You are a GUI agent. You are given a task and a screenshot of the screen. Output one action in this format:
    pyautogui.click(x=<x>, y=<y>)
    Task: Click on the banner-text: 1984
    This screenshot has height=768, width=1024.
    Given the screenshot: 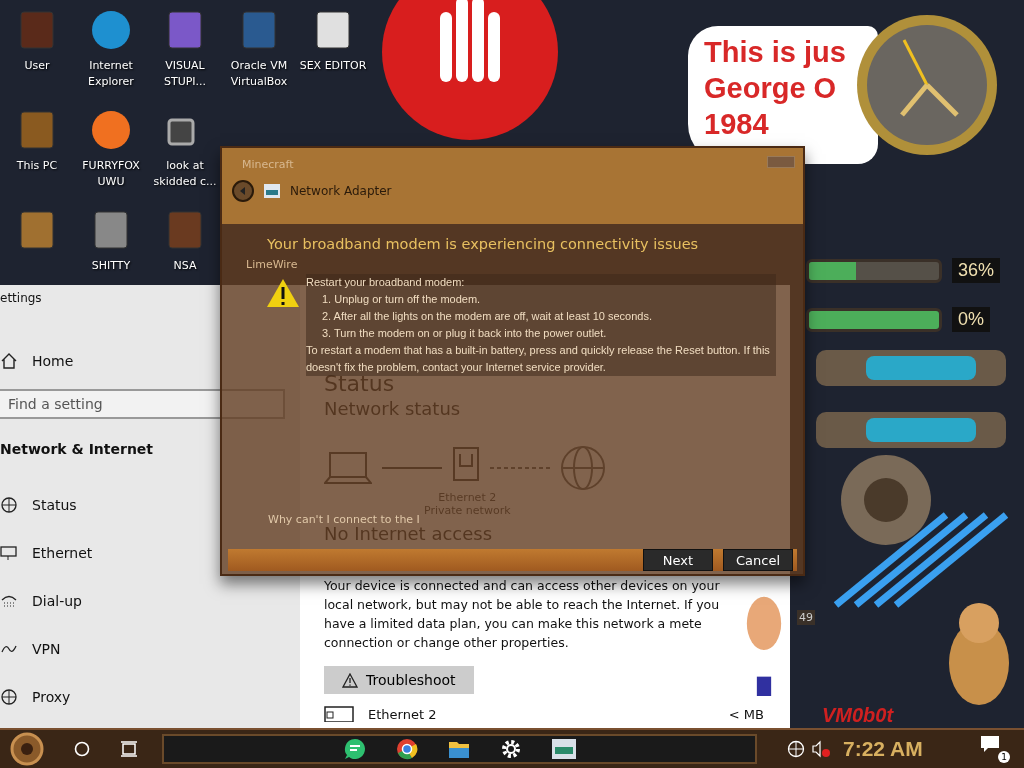 What is the action you would take?
    pyautogui.click(x=737, y=124)
    